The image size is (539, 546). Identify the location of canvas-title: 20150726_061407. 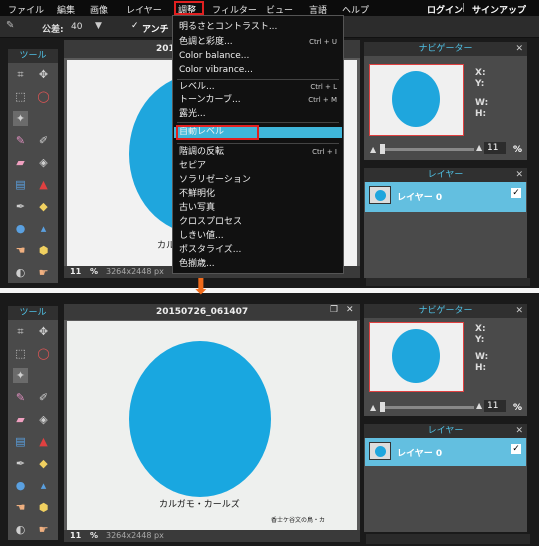
(202, 312).